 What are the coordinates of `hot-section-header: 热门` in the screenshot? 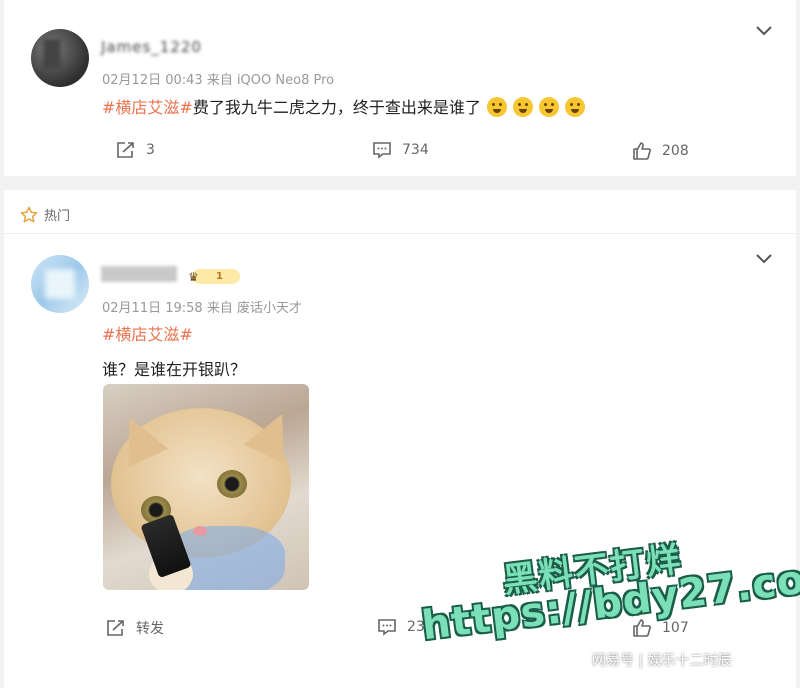 It's located at (45, 214).